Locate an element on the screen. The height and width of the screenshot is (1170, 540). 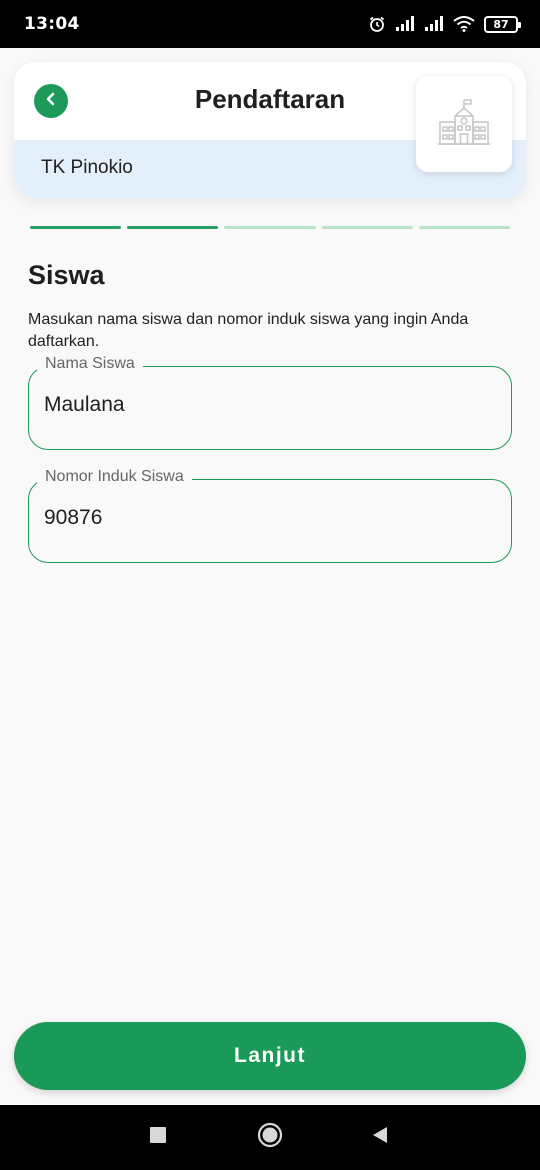
navigation-bar is located at coordinates (270, 1137).